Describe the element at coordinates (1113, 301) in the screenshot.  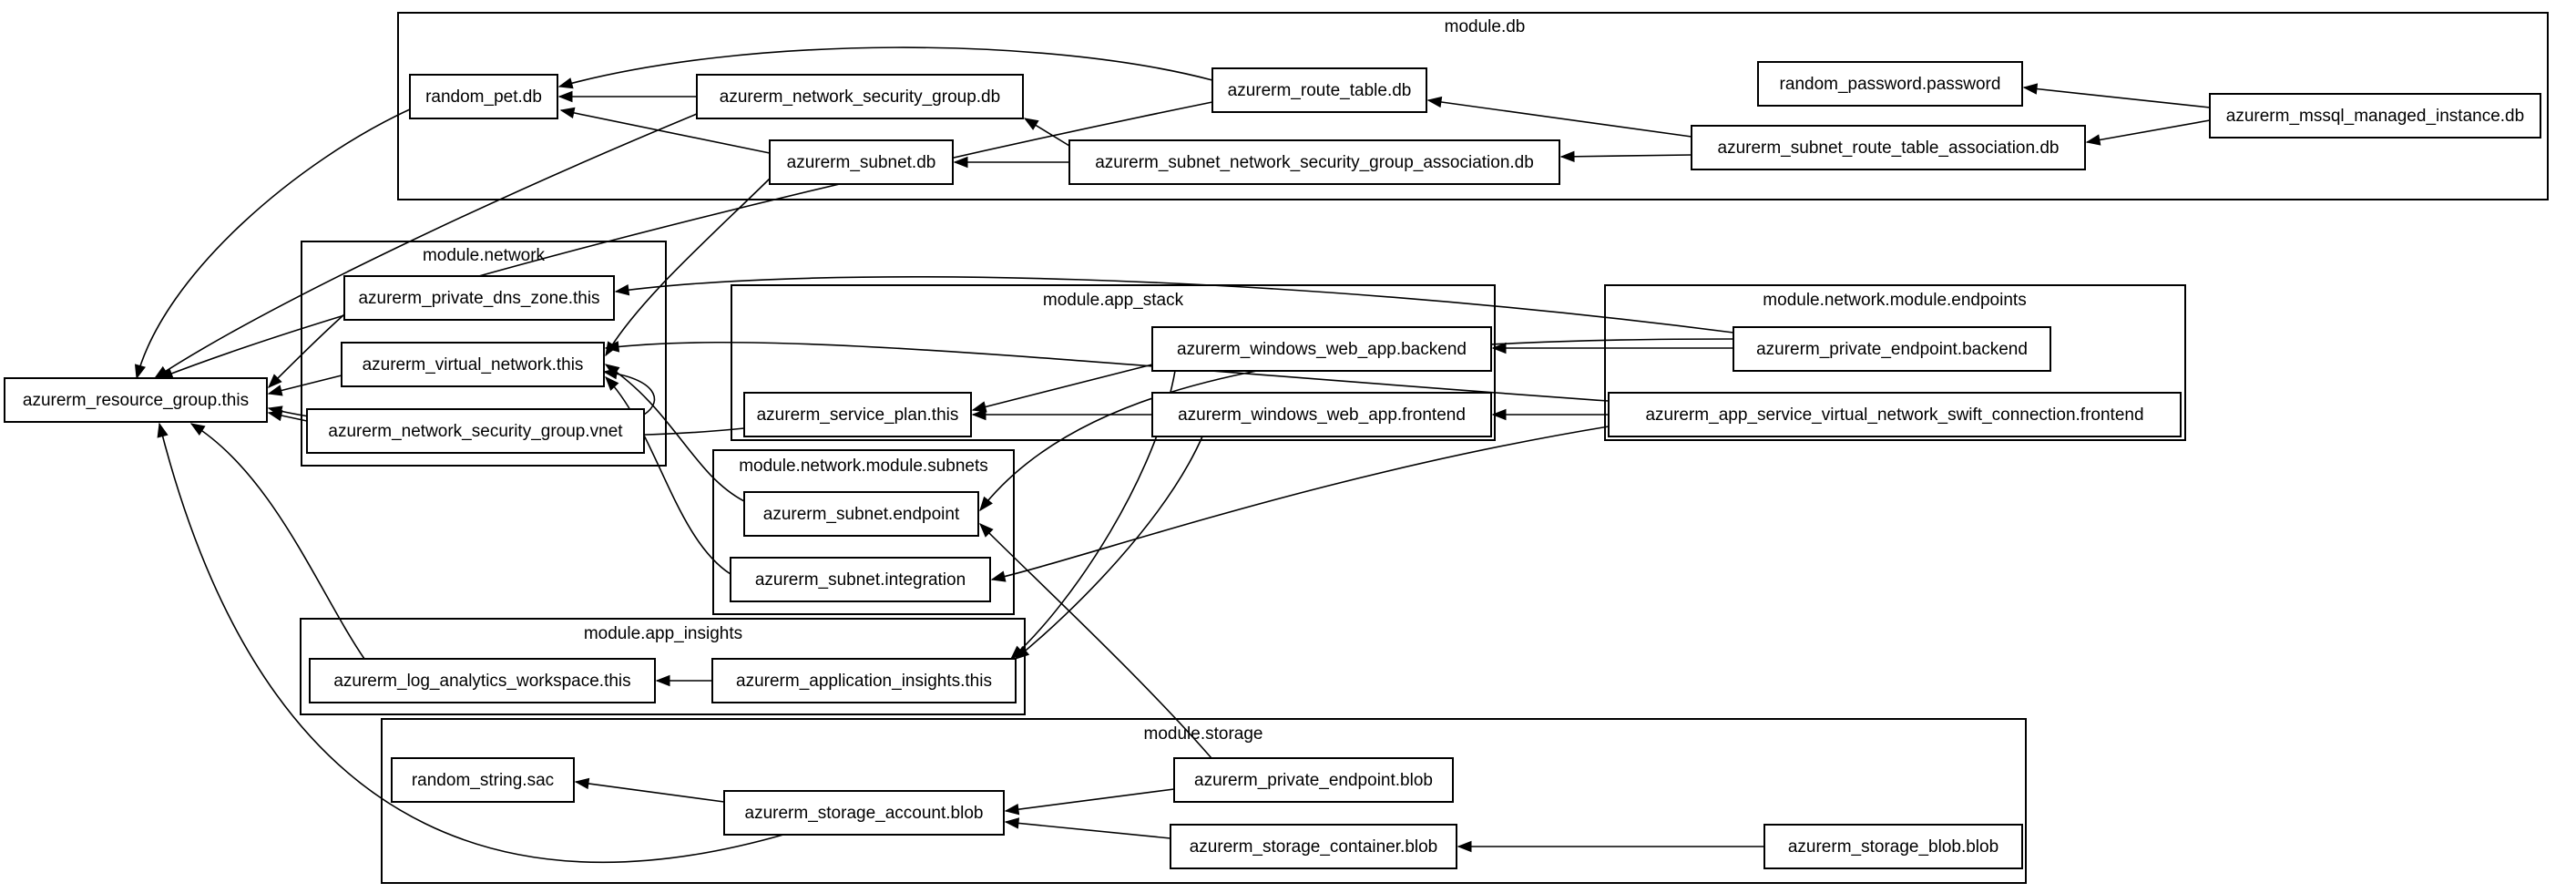
I see `cluster-label: module.app_stack` at that location.